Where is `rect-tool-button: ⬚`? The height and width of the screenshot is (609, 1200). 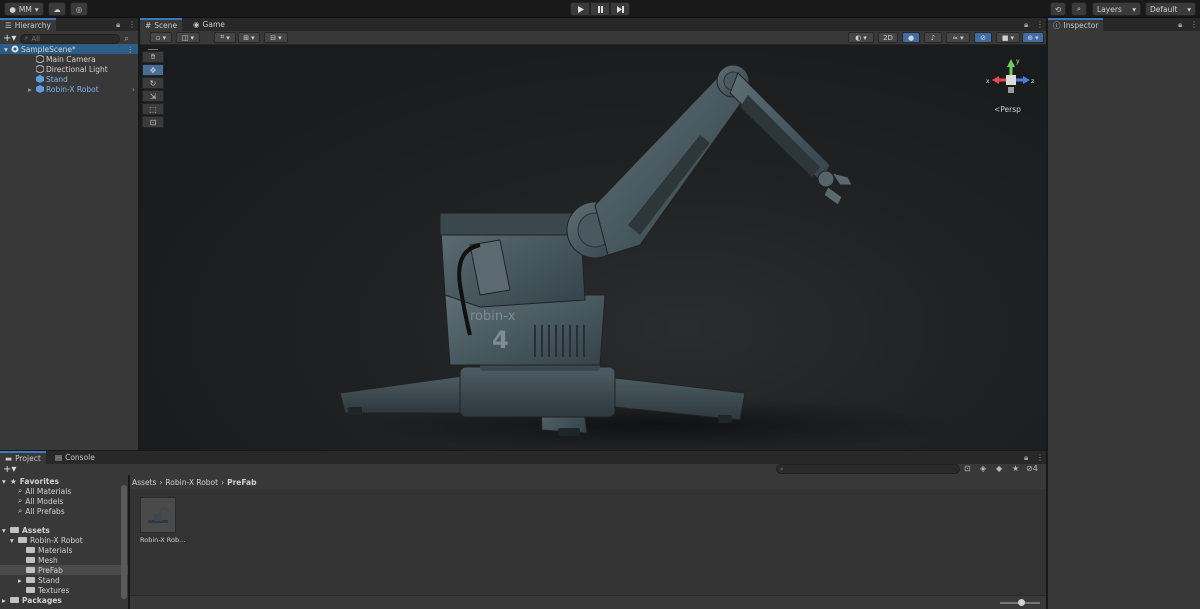
rect-tool-button: ⬚ is located at coordinates (153, 109).